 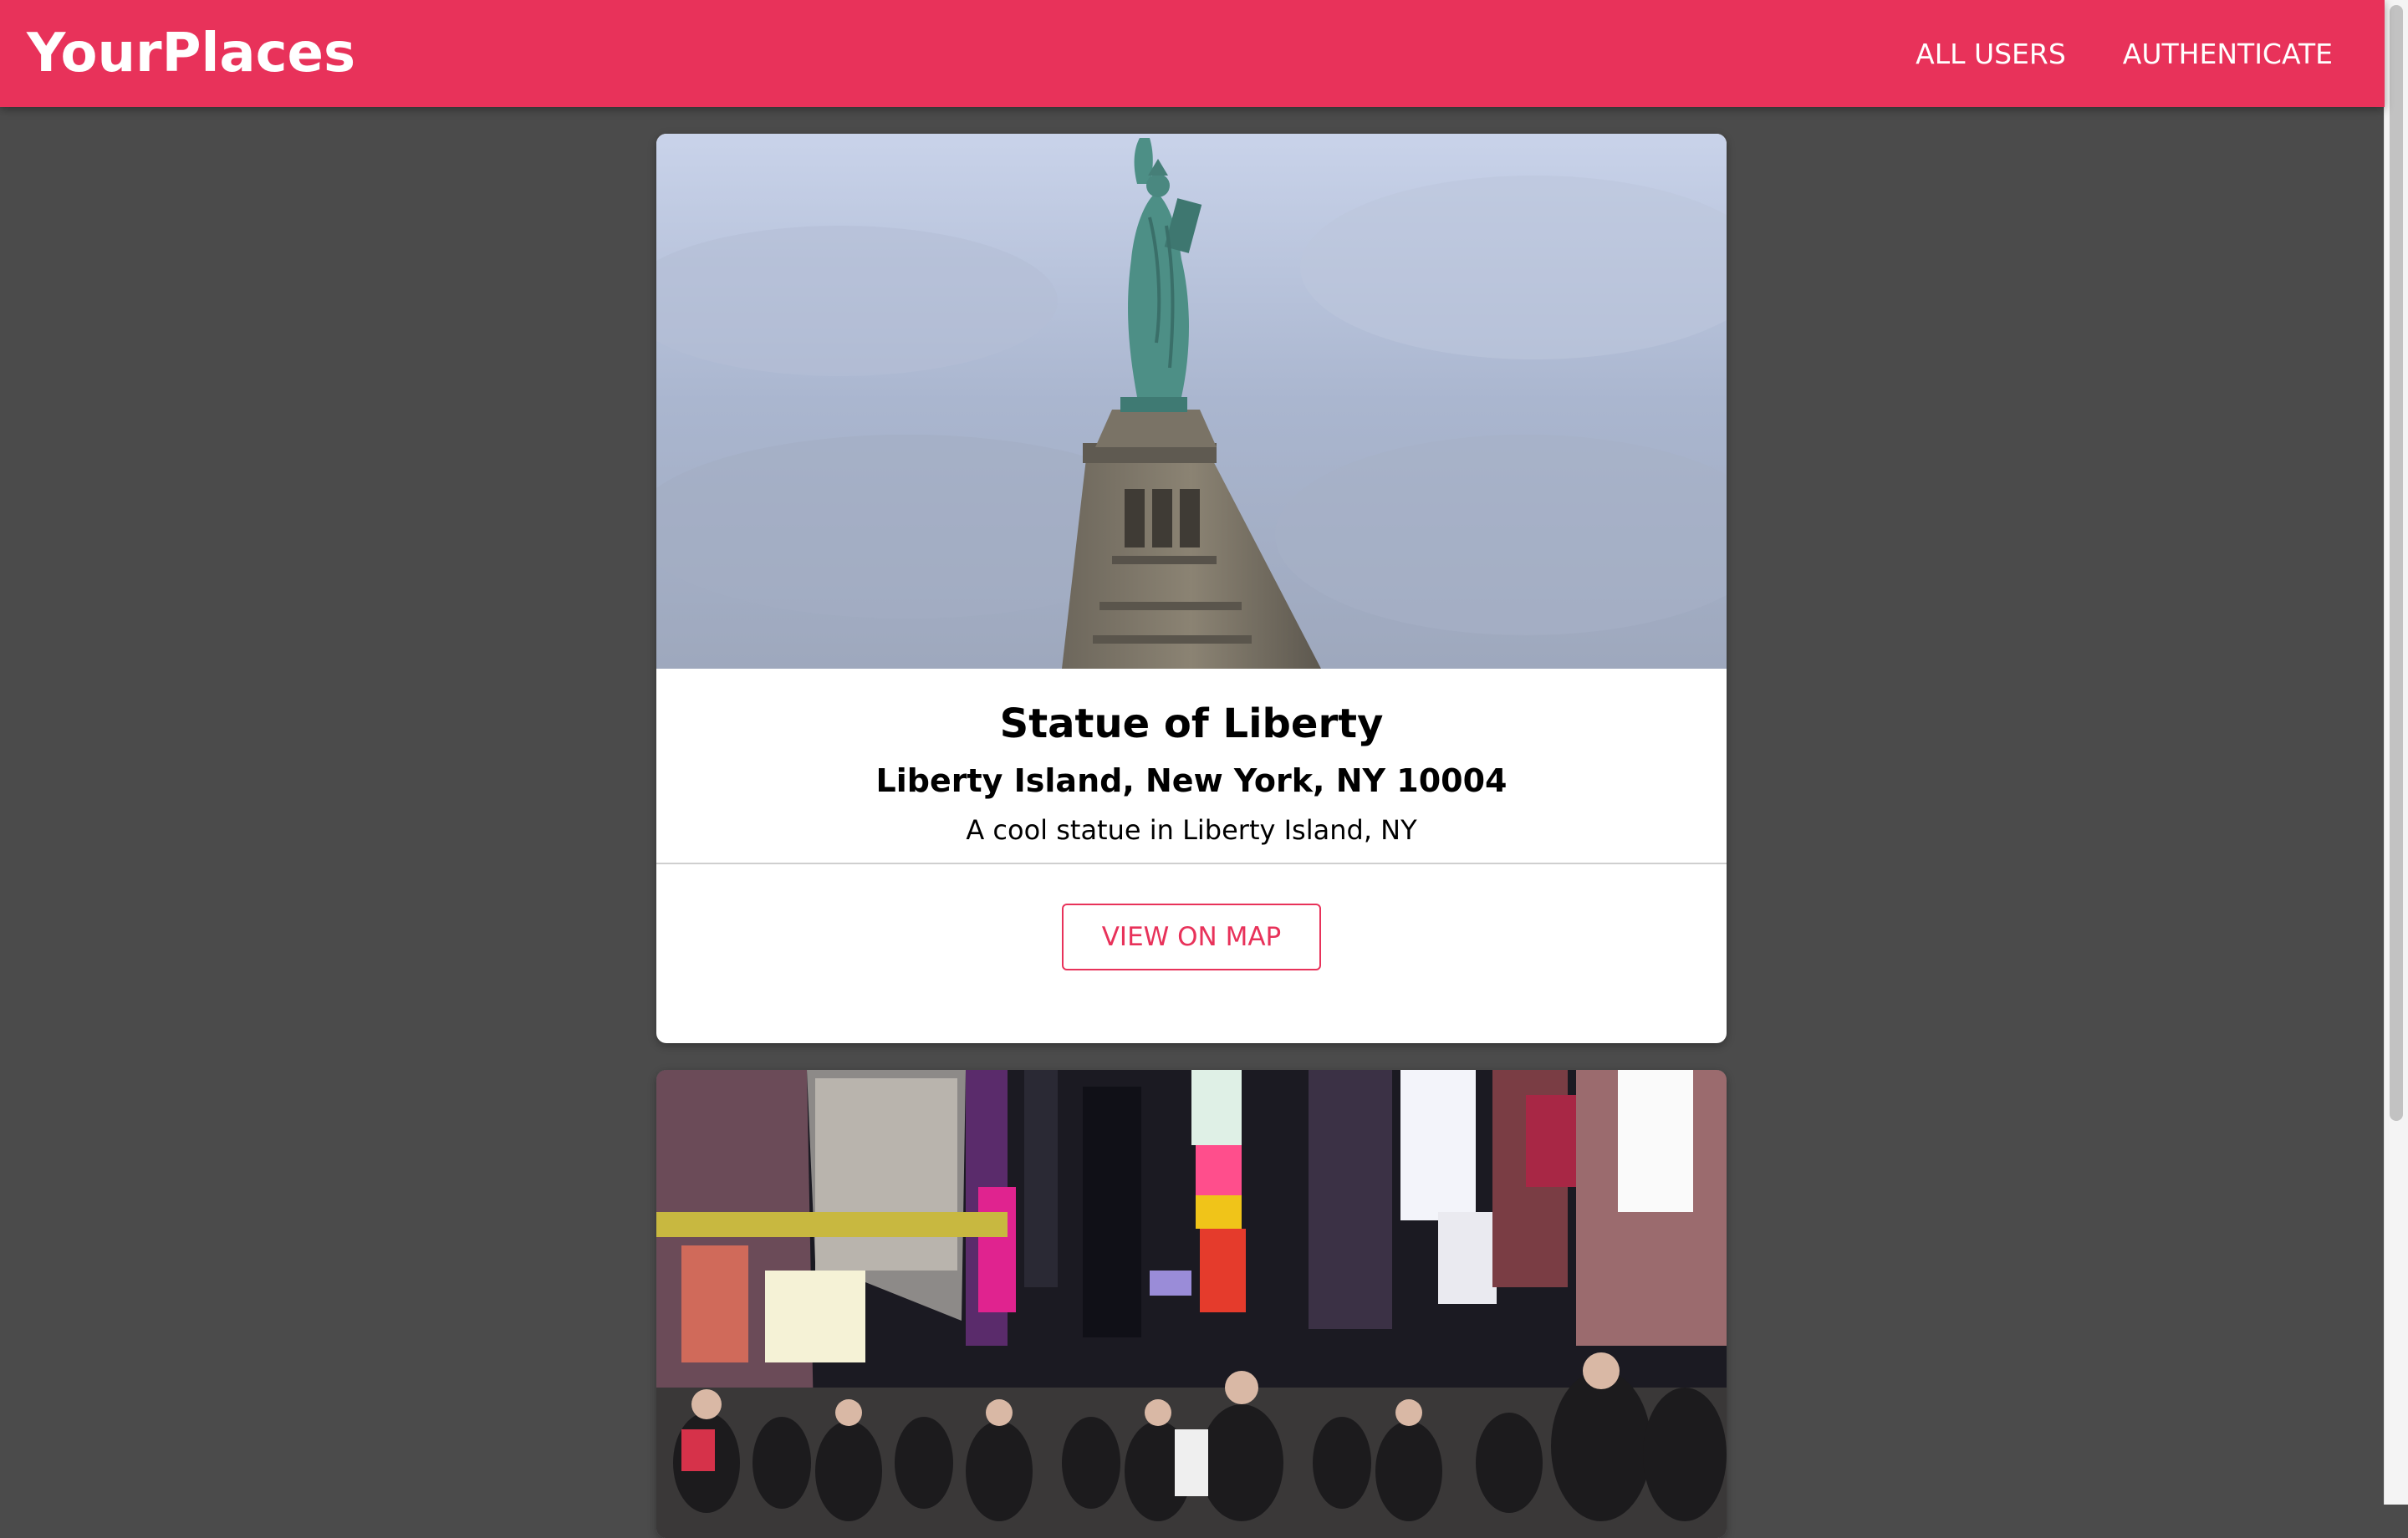 I want to click on app-logo: YourPlaces, so click(x=191, y=54).